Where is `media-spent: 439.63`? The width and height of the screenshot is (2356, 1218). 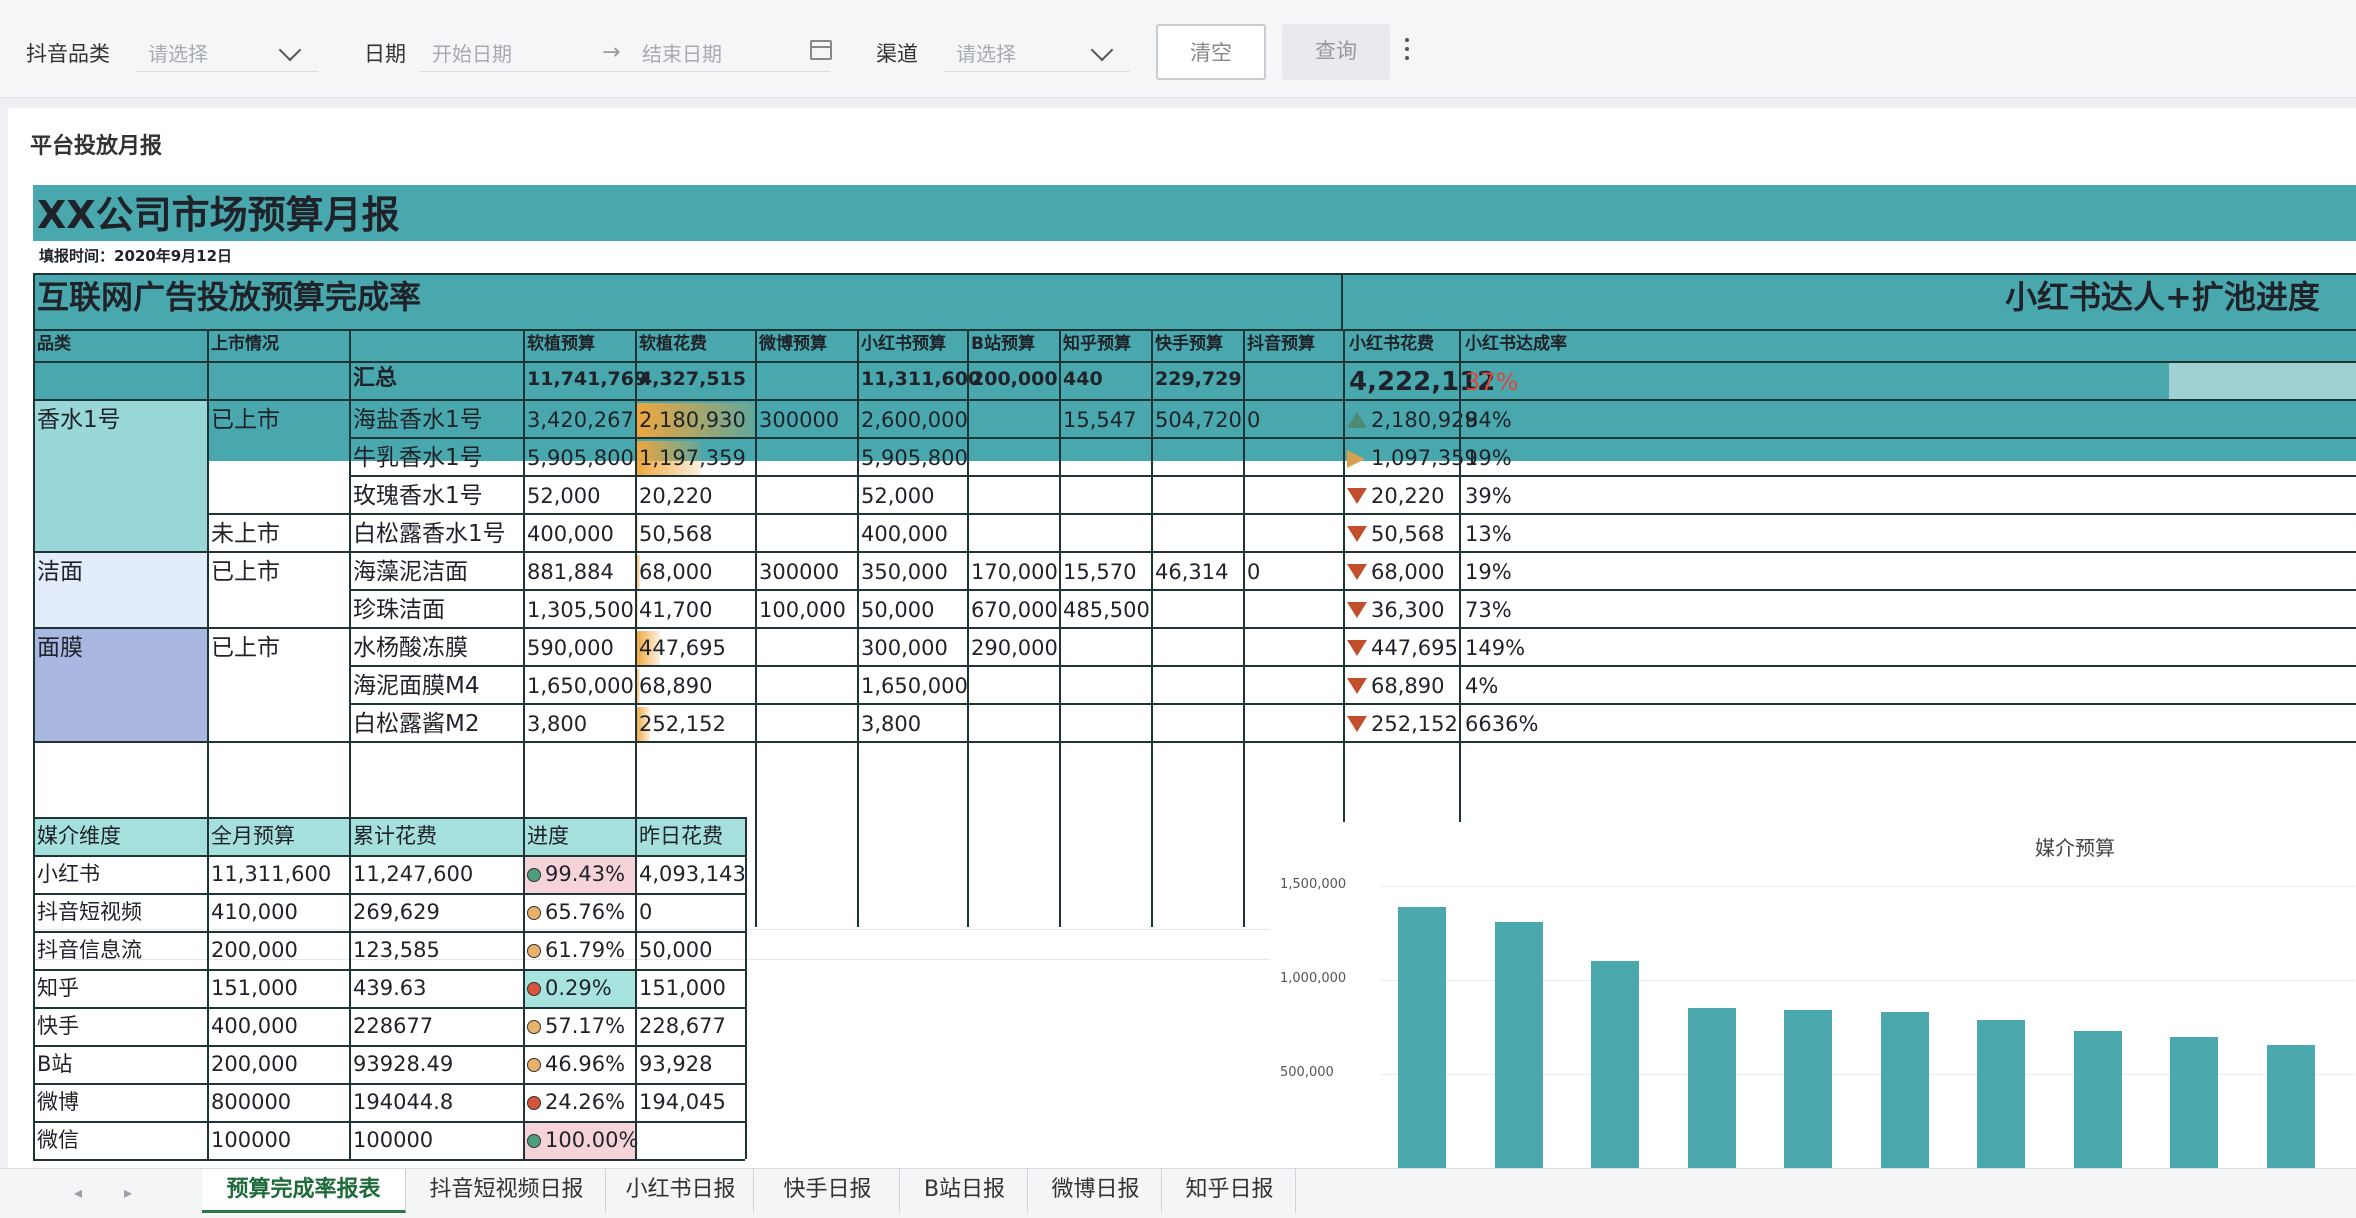
media-spent: 439.63 is located at coordinates (390, 988).